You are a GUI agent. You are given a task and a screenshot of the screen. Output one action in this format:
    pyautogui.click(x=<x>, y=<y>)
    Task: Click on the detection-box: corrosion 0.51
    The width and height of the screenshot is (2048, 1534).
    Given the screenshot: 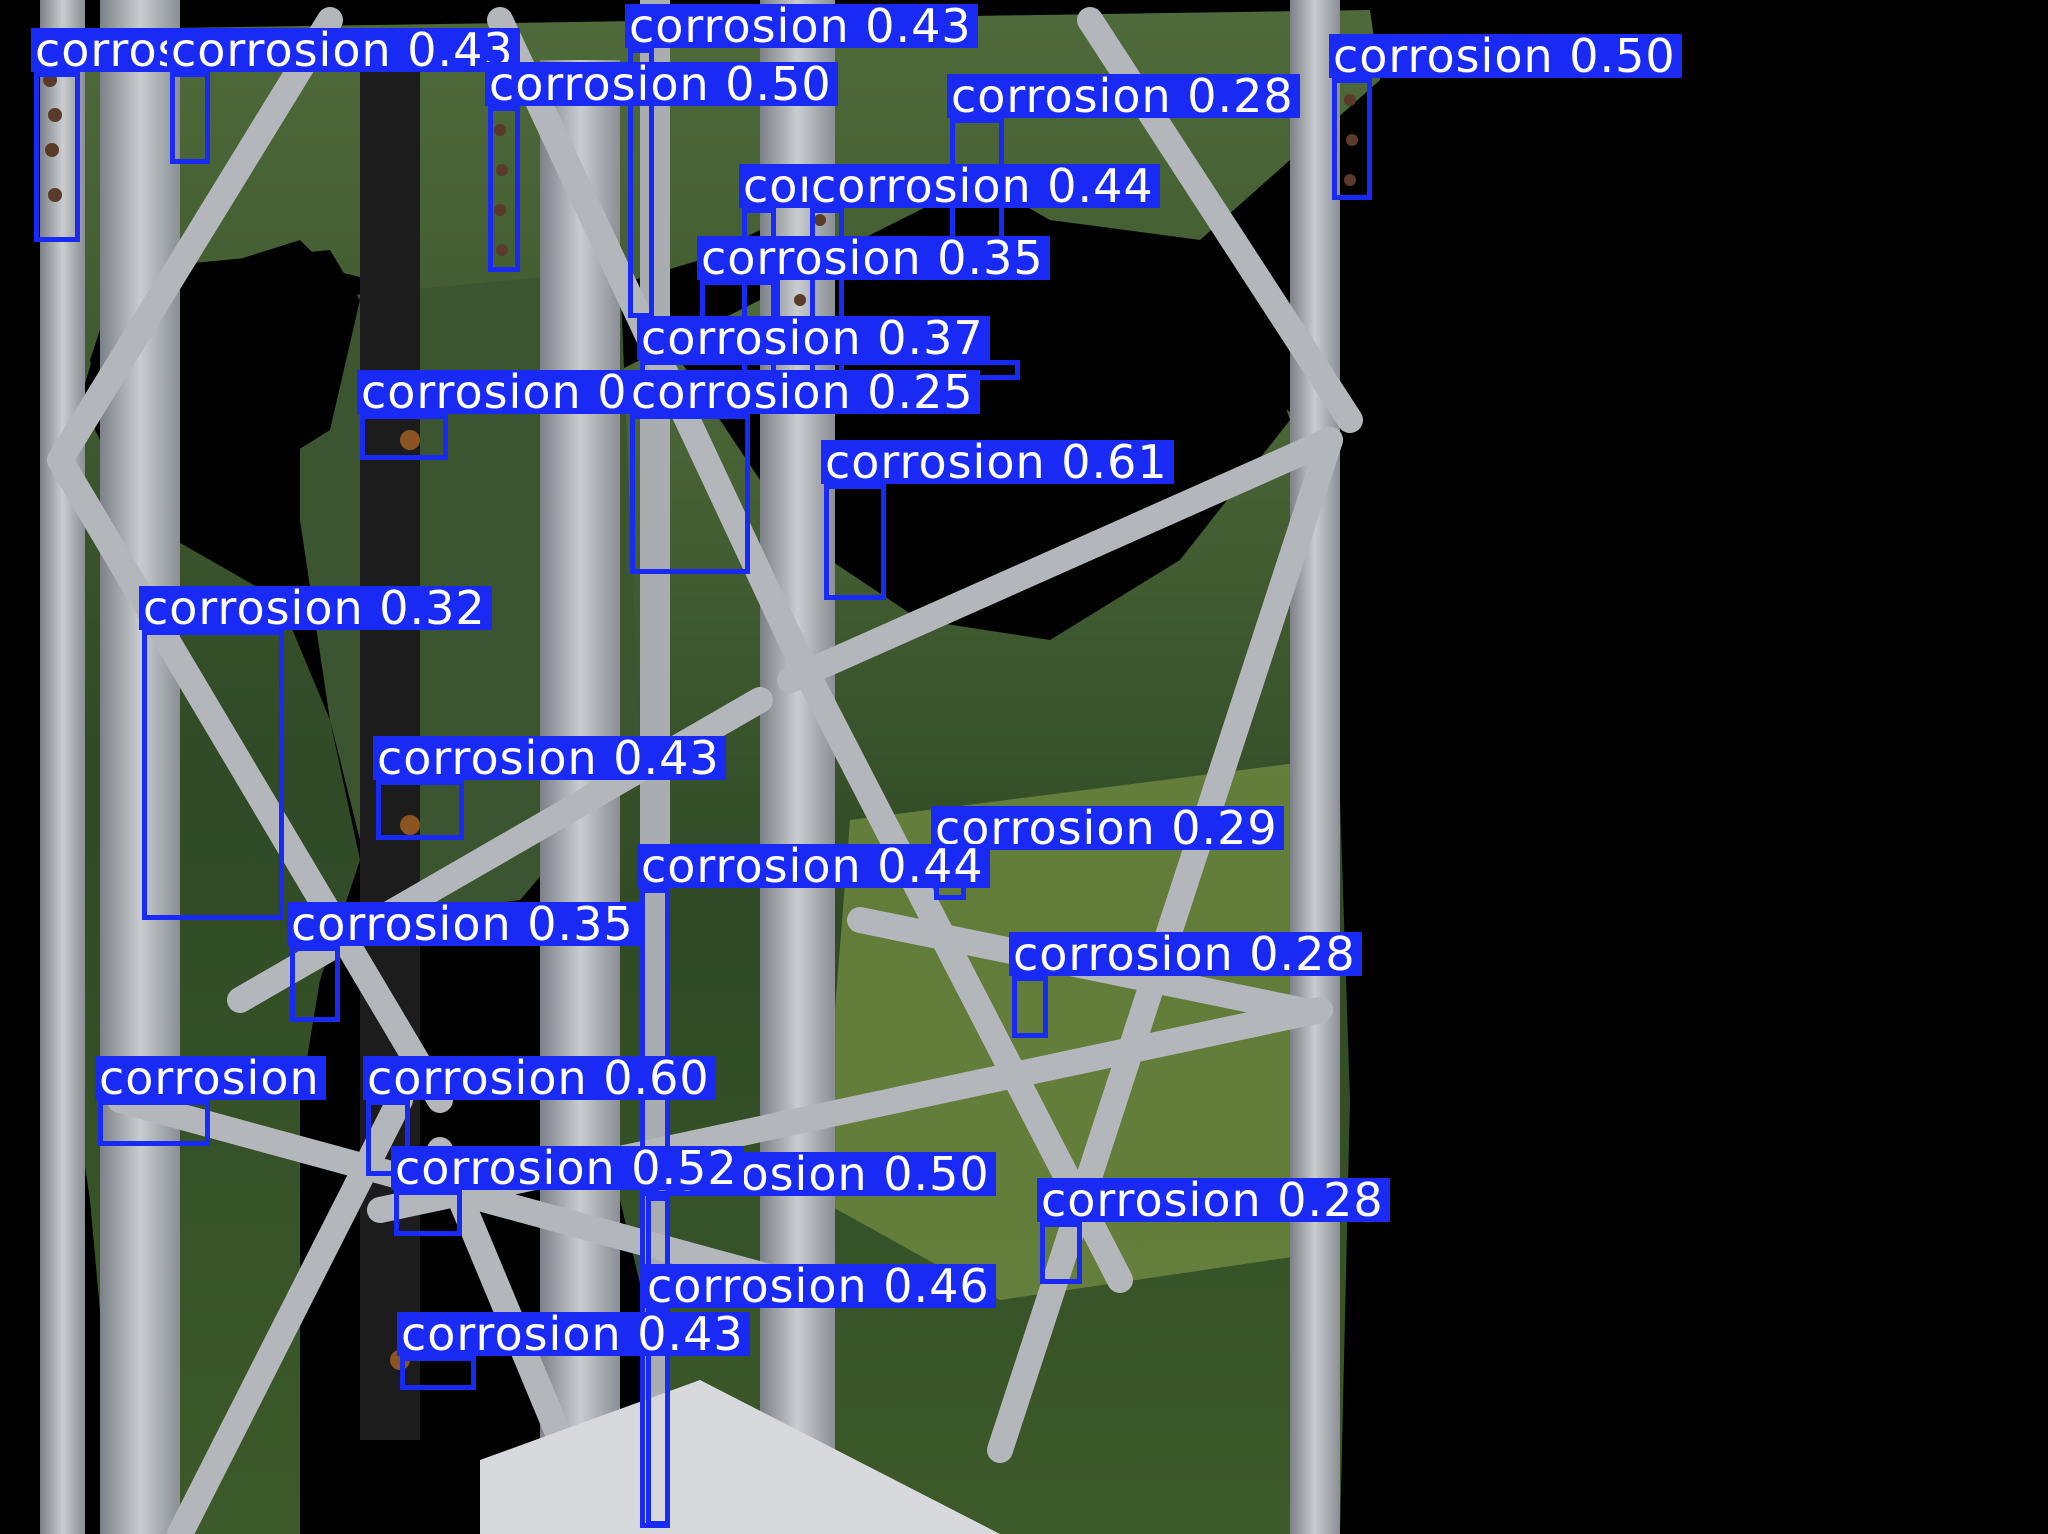 What is the action you would take?
    pyautogui.click(x=207, y=134)
    